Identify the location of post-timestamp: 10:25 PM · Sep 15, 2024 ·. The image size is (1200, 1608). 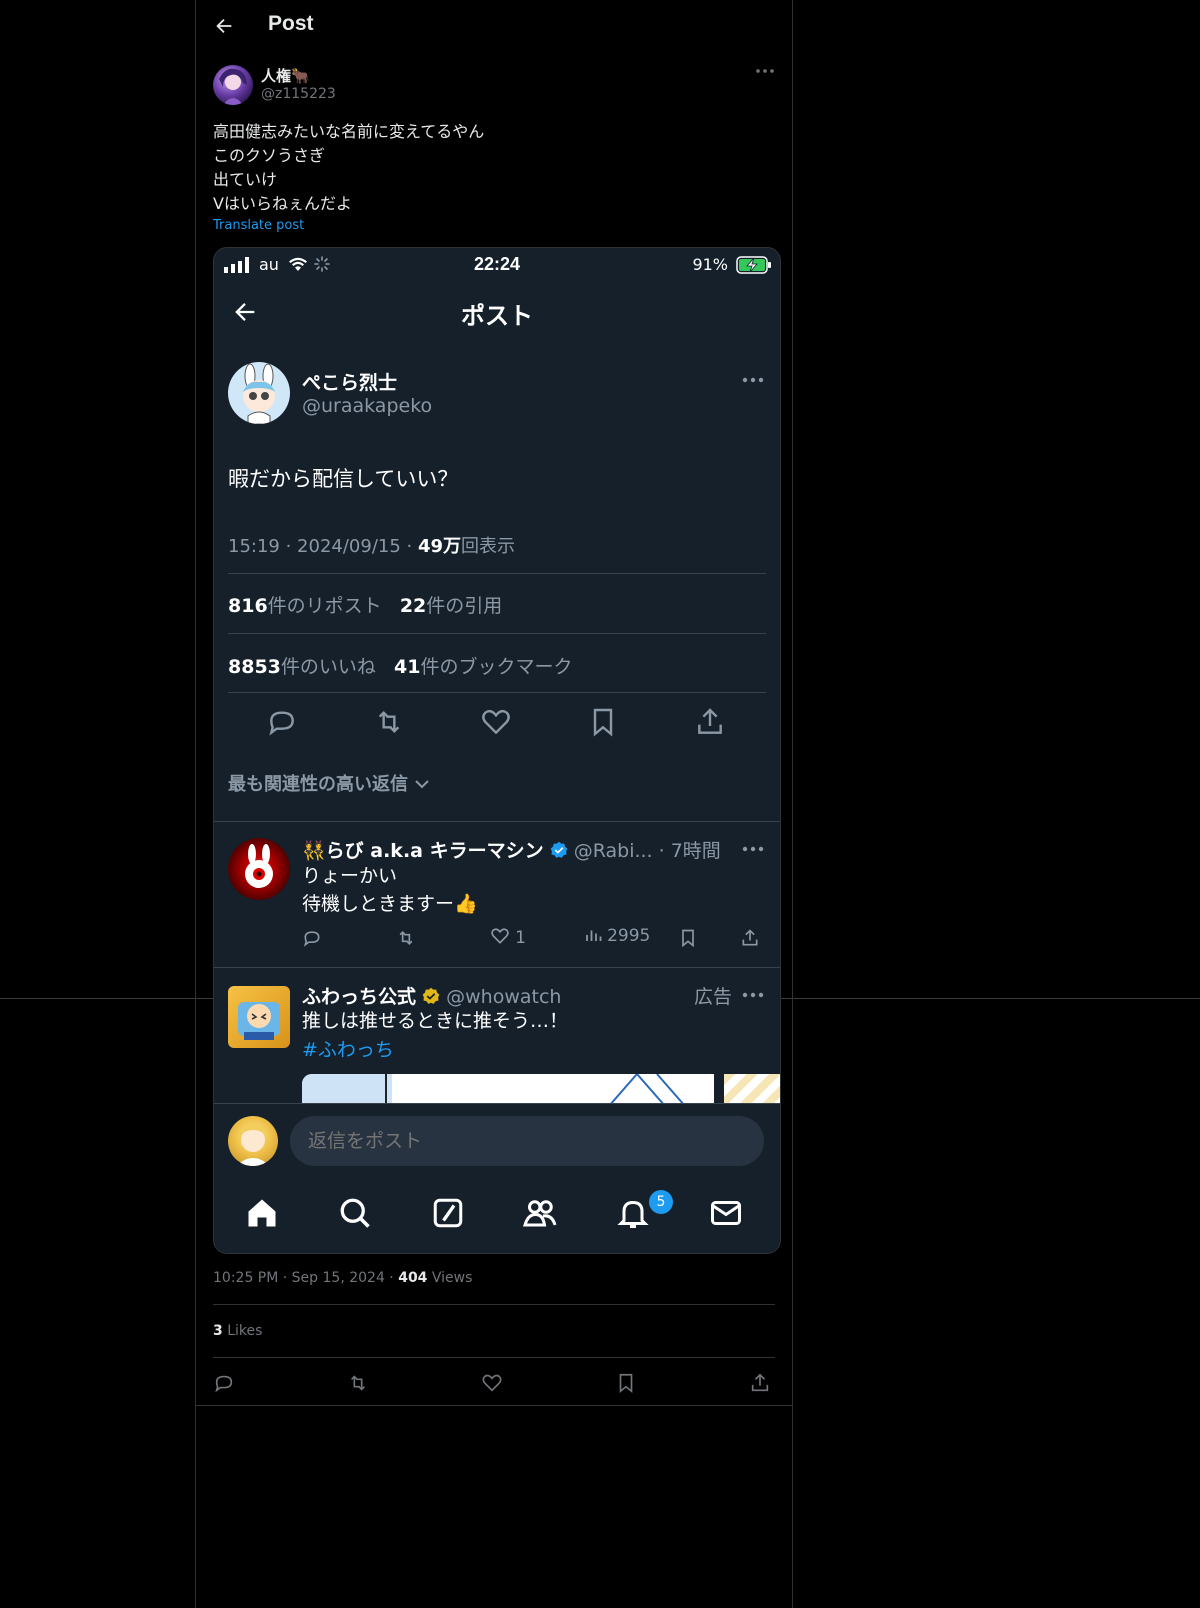
(305, 1278).